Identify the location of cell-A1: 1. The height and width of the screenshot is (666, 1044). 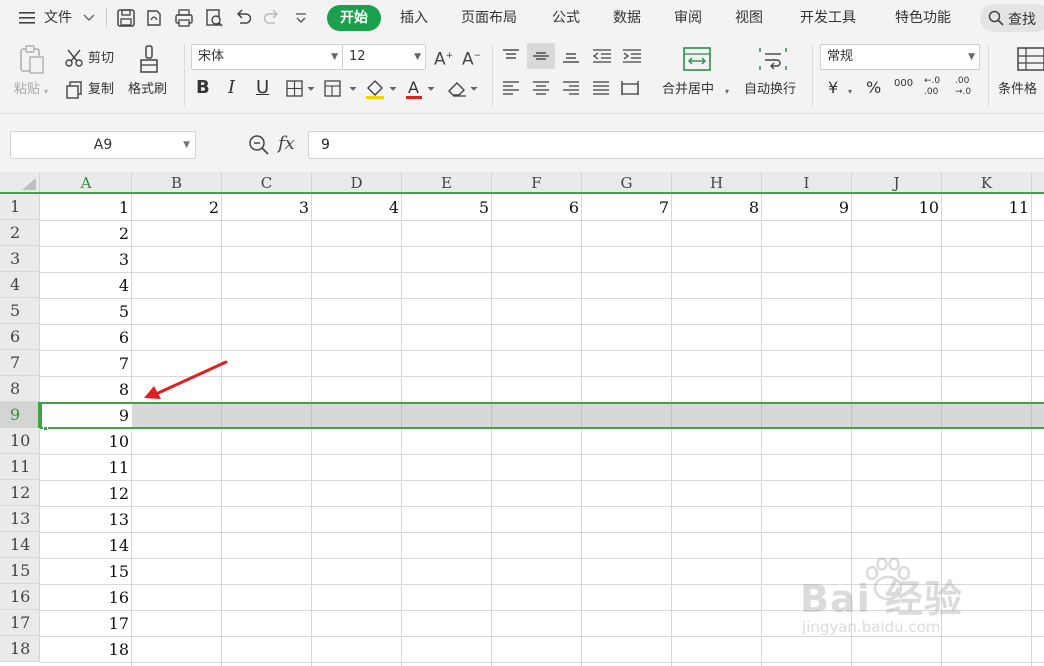
(86, 207).